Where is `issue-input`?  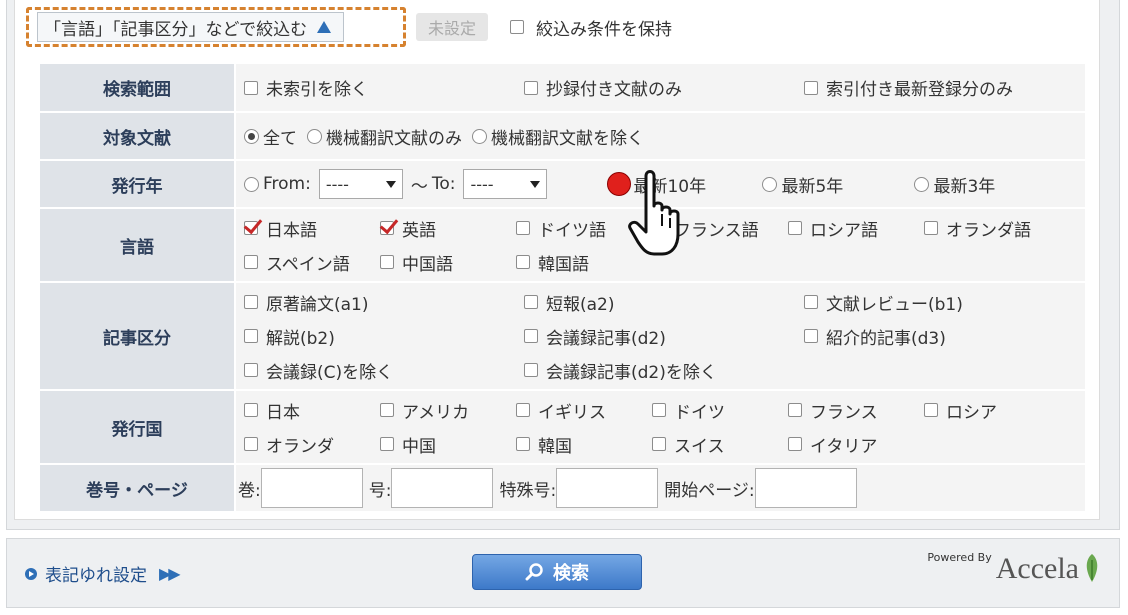
issue-input is located at coordinates (442, 488).